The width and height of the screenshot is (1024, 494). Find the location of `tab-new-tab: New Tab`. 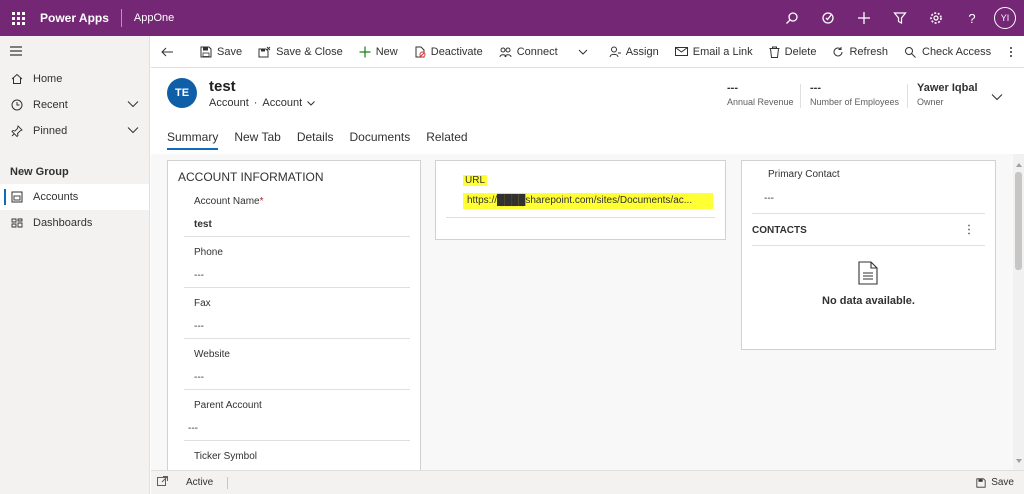

tab-new-tab: New Tab is located at coordinates (257, 137).